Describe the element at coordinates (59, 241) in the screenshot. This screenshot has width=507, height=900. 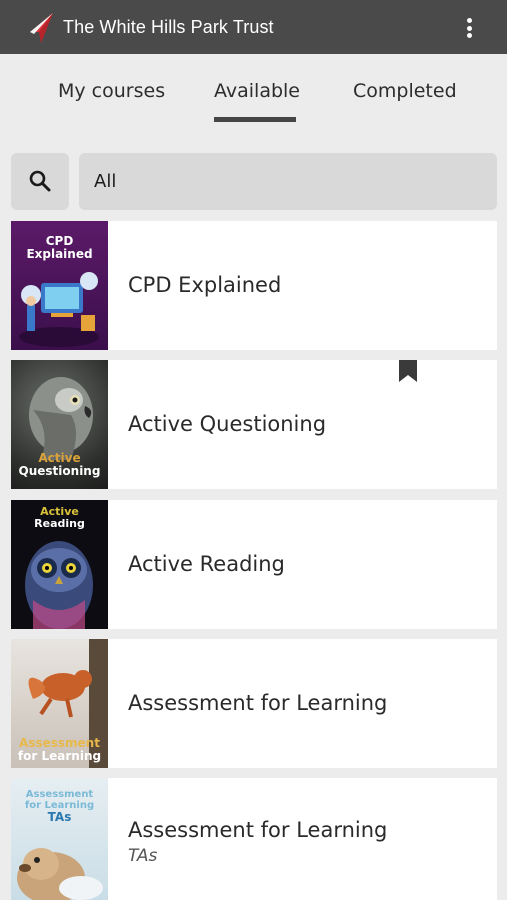
I see `thumbnail-text: CPD` at that location.